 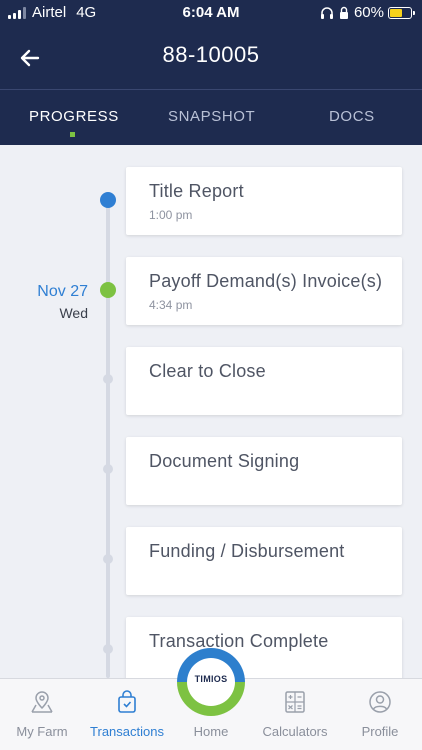 I want to click on timeline-card-title: Document Signing, so click(x=224, y=461).